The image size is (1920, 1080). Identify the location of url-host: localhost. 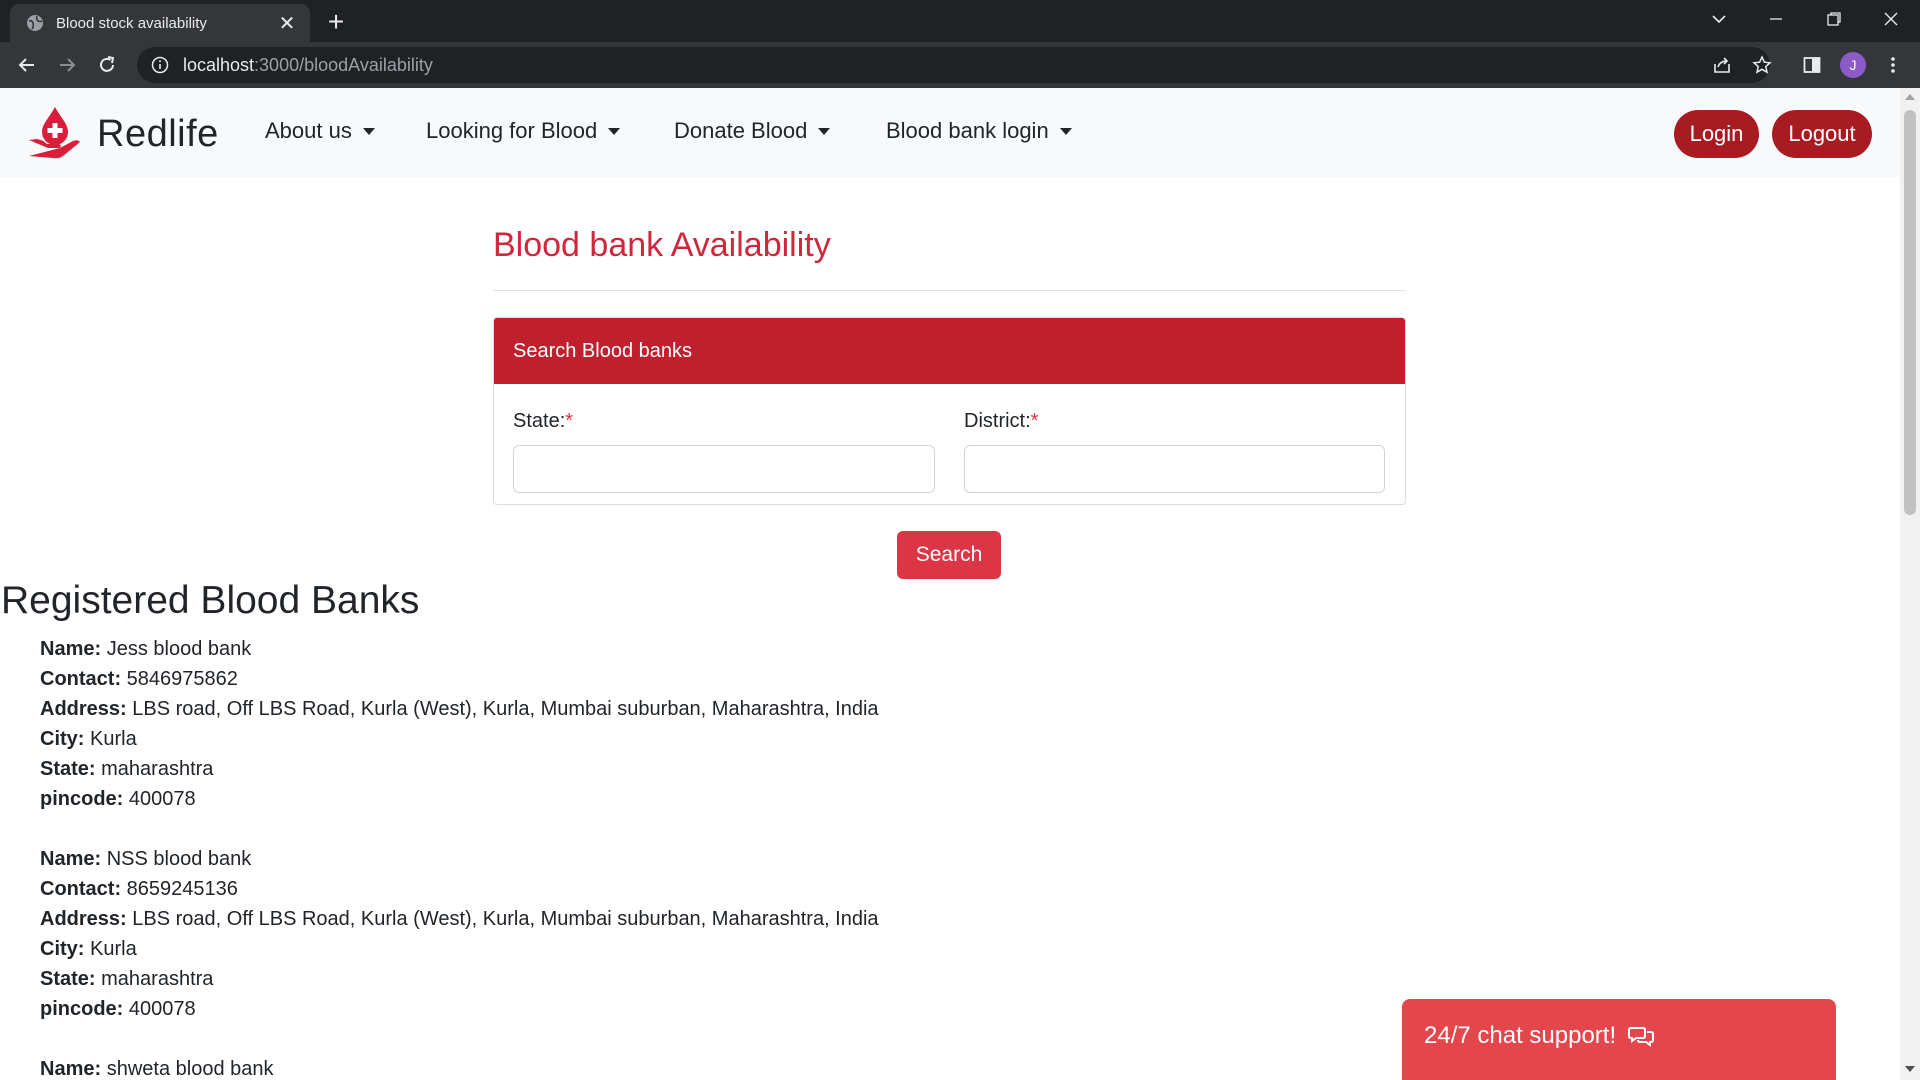
(219, 64).